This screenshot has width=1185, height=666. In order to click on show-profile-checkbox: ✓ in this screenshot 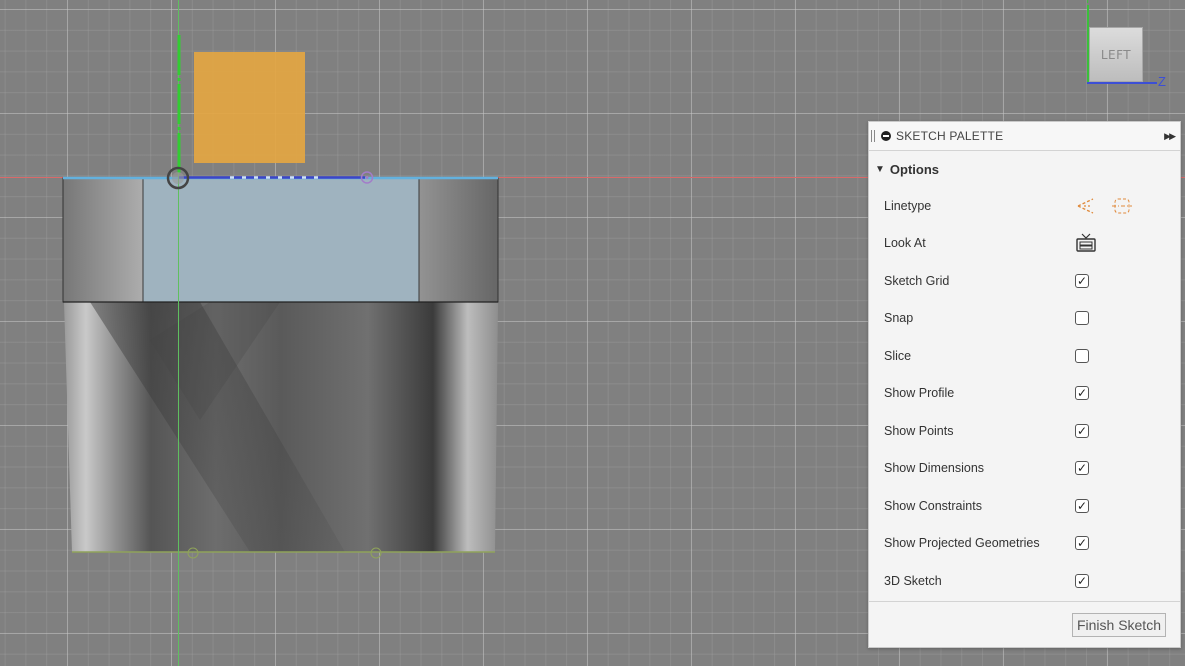, I will do `click(1082, 393)`.